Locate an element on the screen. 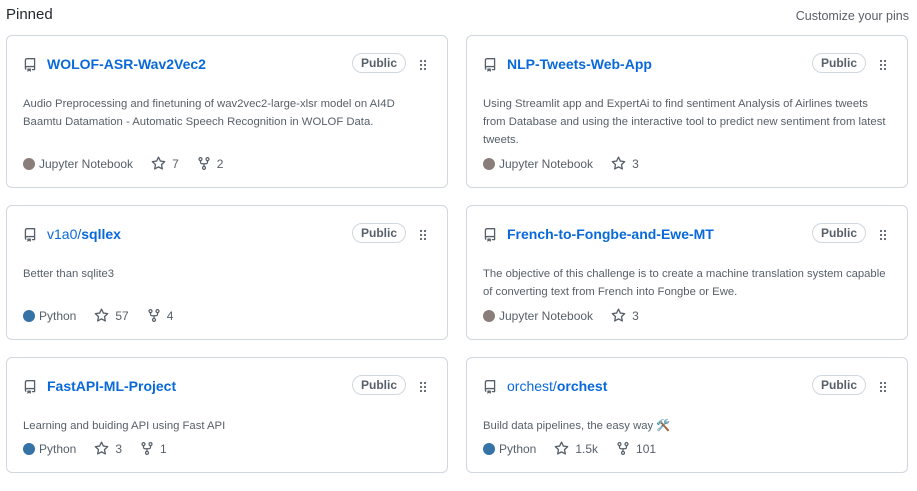 This screenshot has width=917, height=491. forks-count: 1 is located at coordinates (163, 448).